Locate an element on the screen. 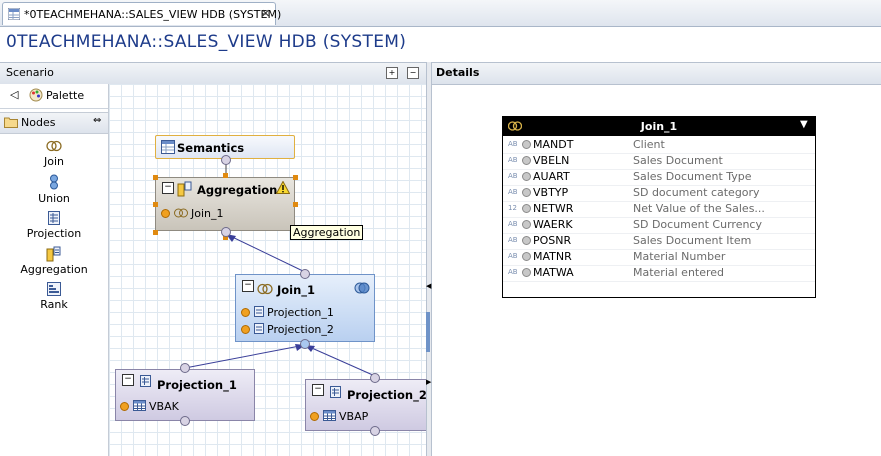 The image size is (881, 456). palette-item-join is located at coordinates (54, 147).